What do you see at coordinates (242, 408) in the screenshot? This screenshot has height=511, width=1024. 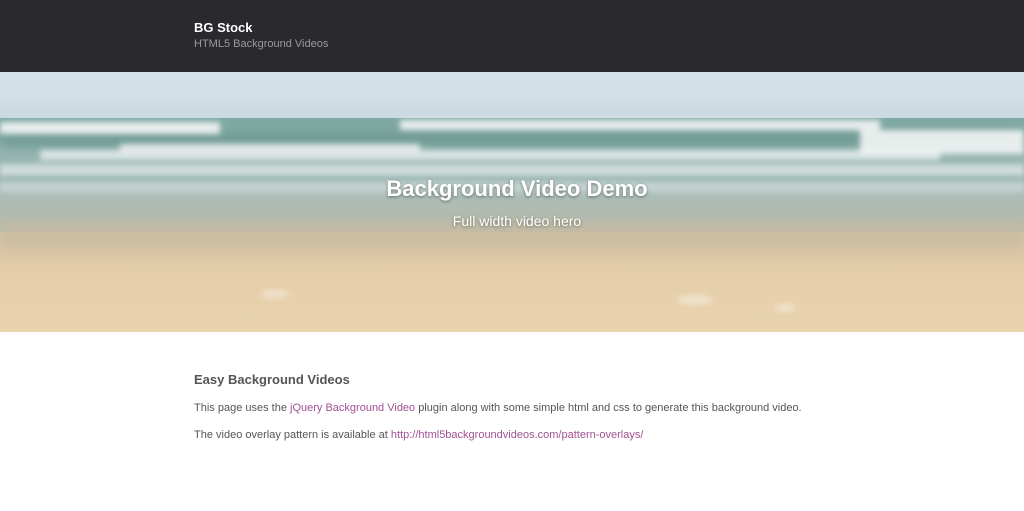 I see `intro-text-before: This page uses the` at bounding box center [242, 408].